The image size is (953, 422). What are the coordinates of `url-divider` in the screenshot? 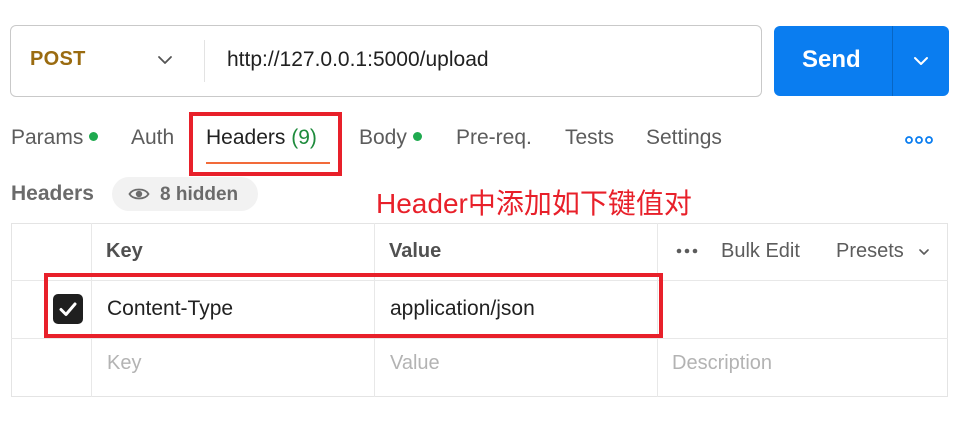 It's located at (204, 61).